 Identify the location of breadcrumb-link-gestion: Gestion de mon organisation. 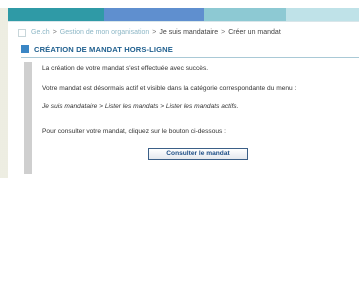
(105, 32).